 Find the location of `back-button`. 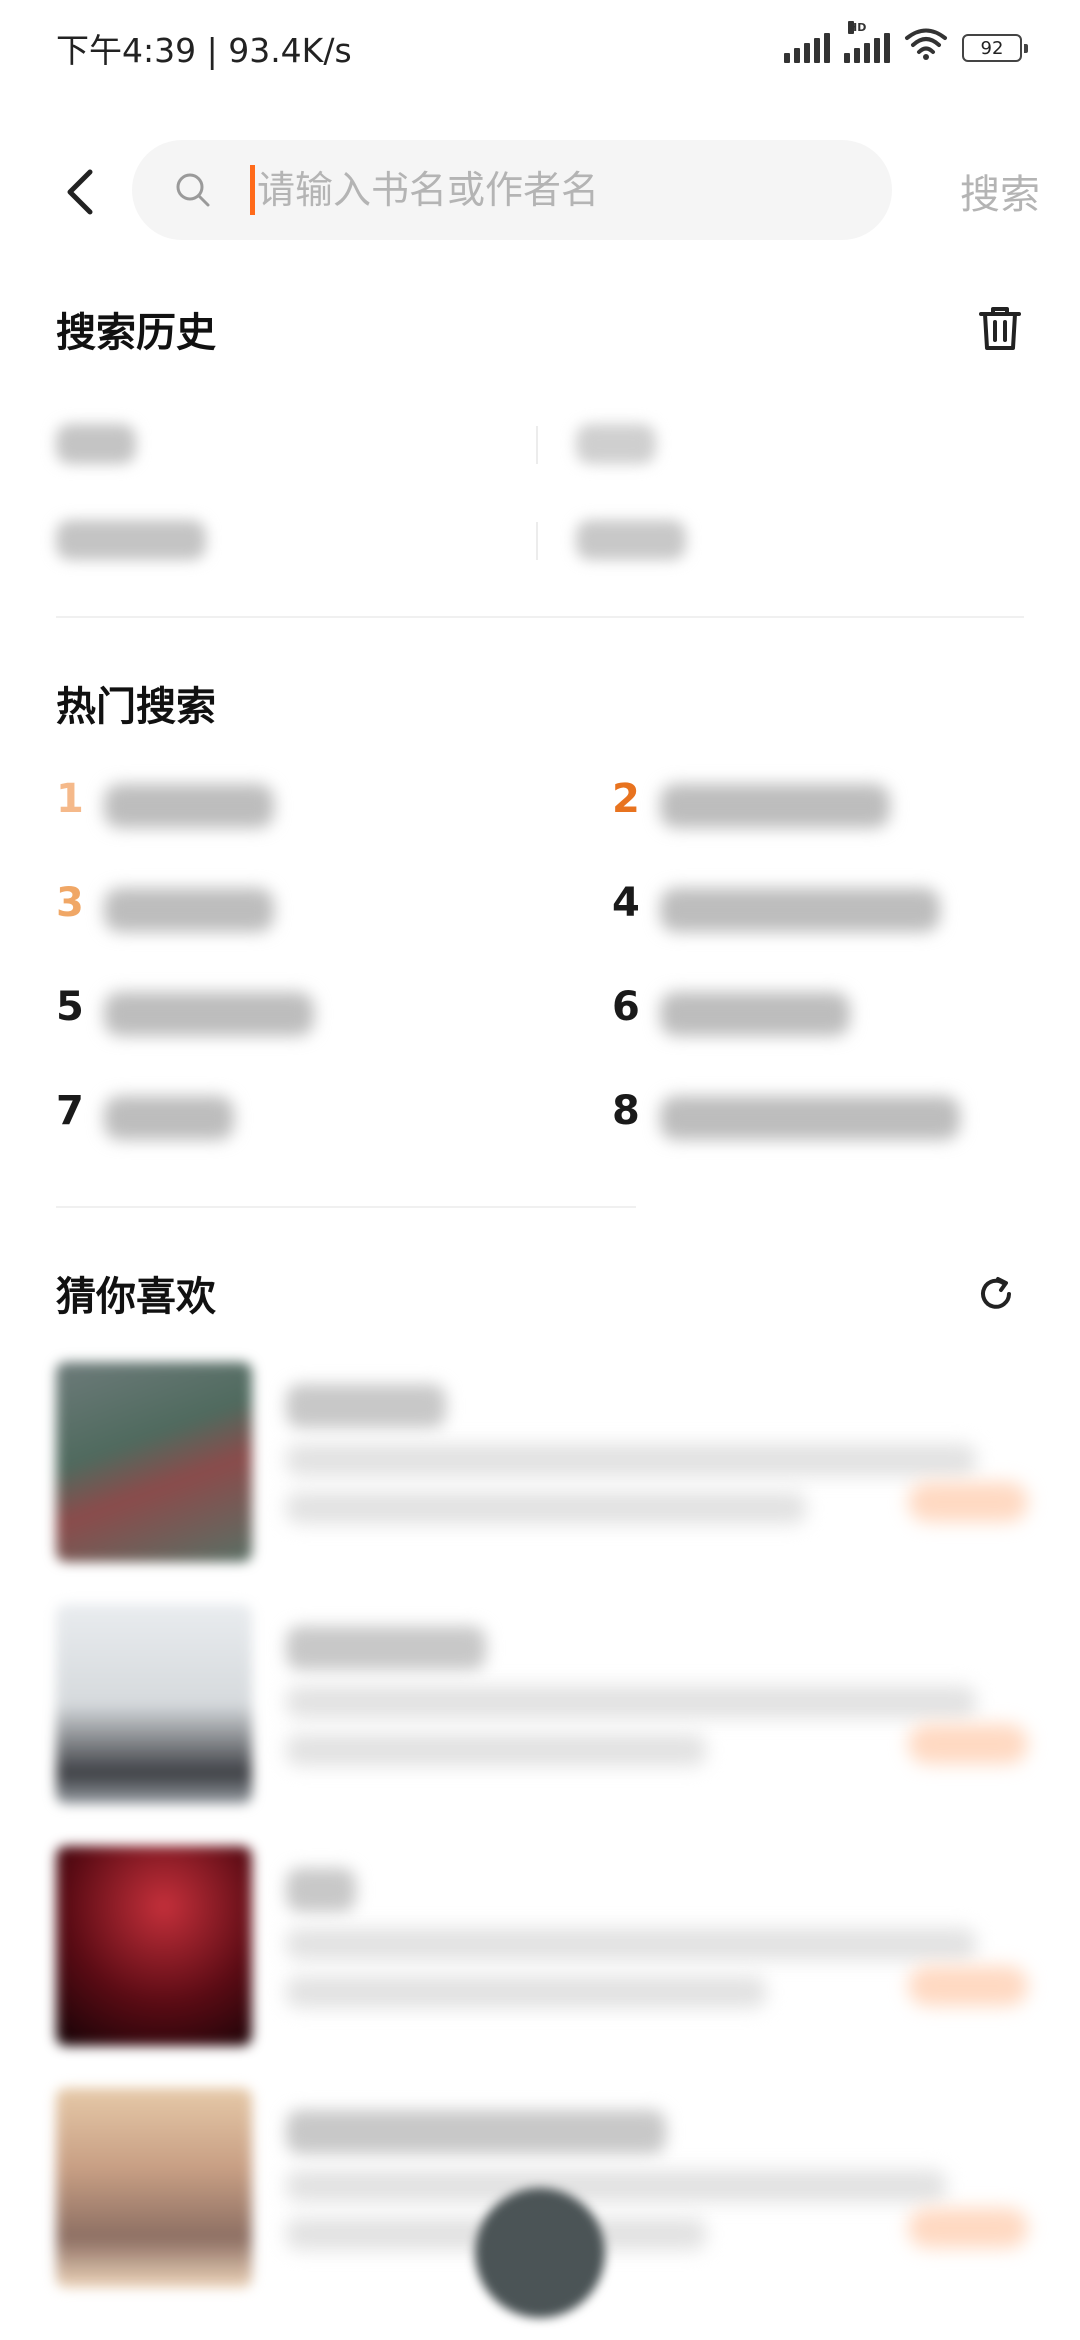

back-button is located at coordinates (80, 192).